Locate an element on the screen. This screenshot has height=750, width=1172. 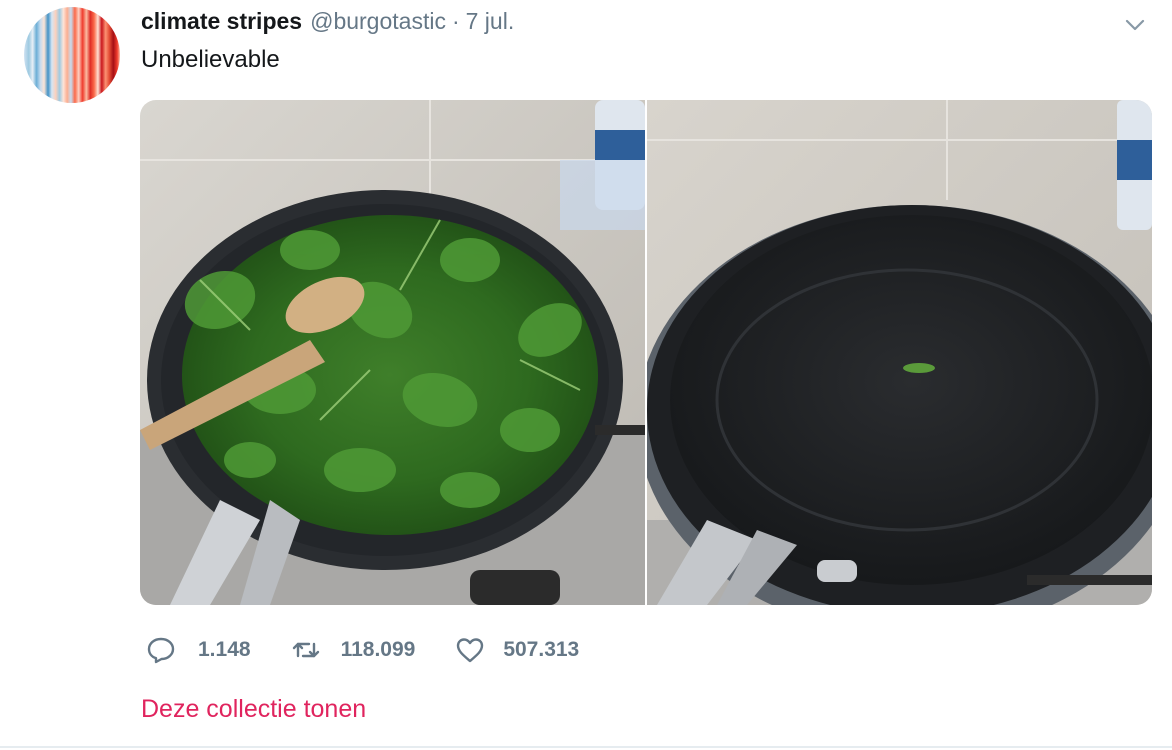
reply-button: 1.148 is located at coordinates (198, 650).